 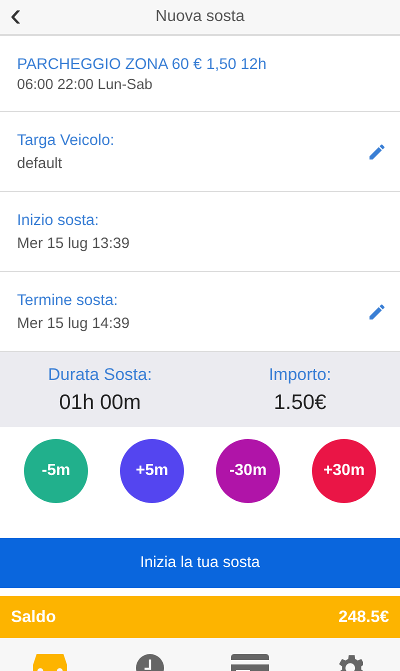 I want to click on balance-value: 248.5€, so click(x=363, y=617).